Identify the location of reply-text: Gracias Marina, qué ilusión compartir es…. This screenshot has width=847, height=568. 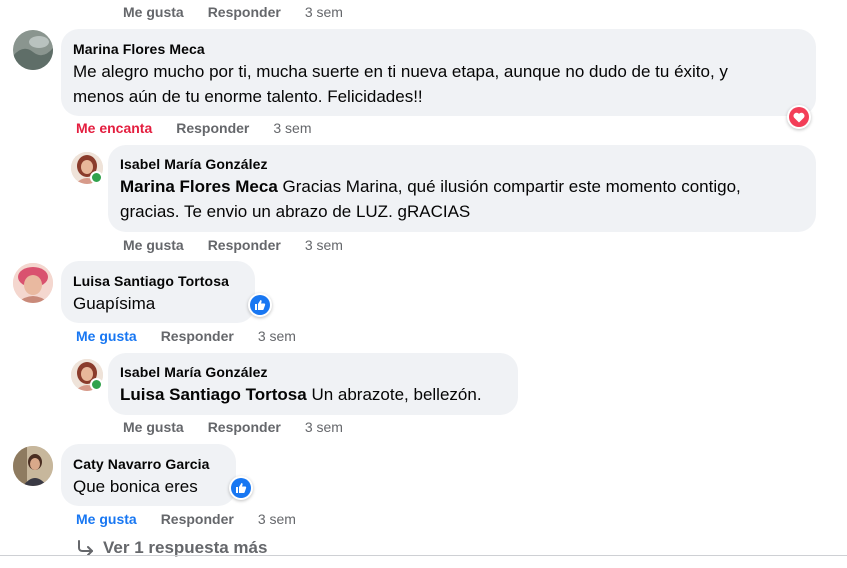
(509, 186).